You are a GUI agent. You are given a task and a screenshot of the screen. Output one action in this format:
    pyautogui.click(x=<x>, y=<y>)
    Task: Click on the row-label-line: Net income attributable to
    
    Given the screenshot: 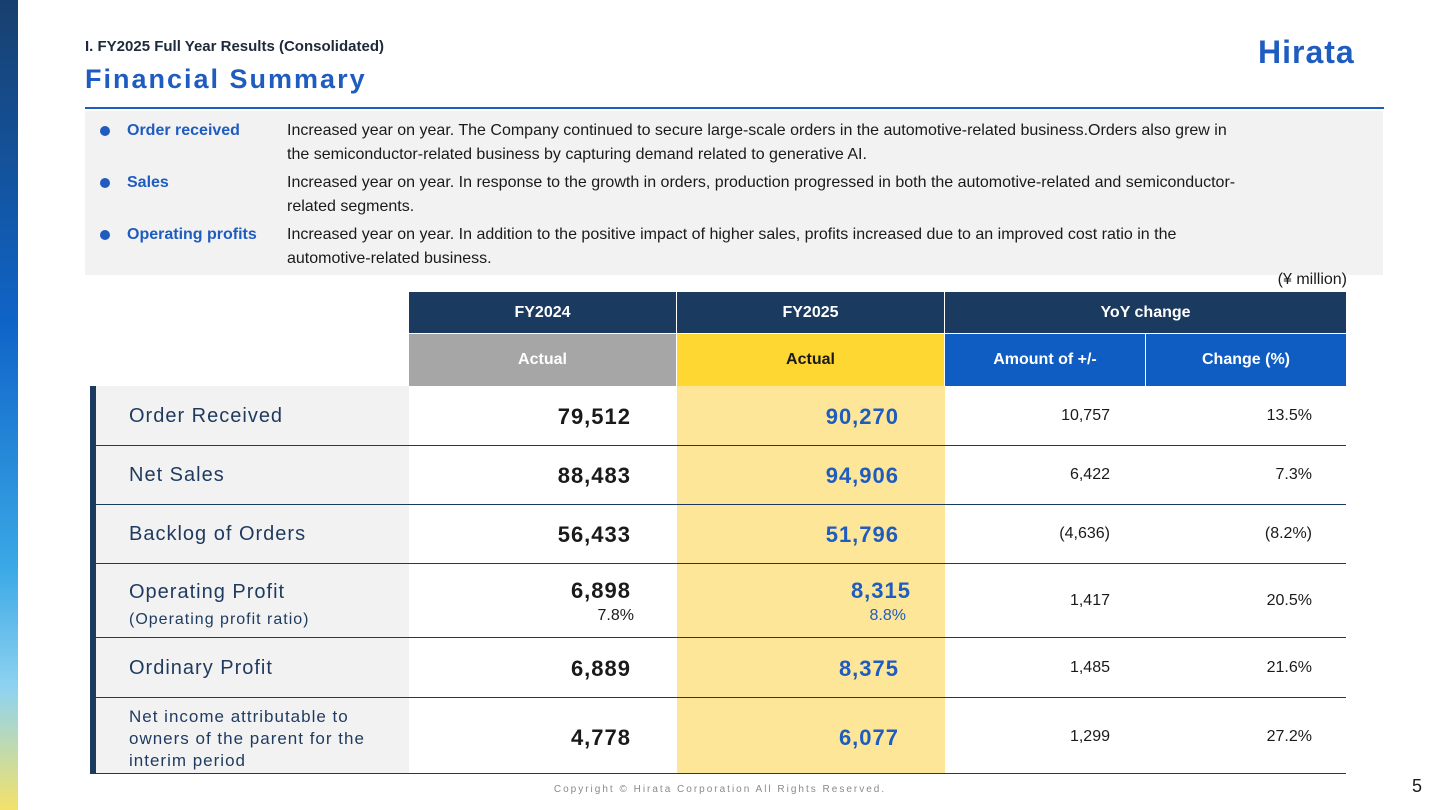 What is the action you would take?
    pyautogui.click(x=239, y=716)
    